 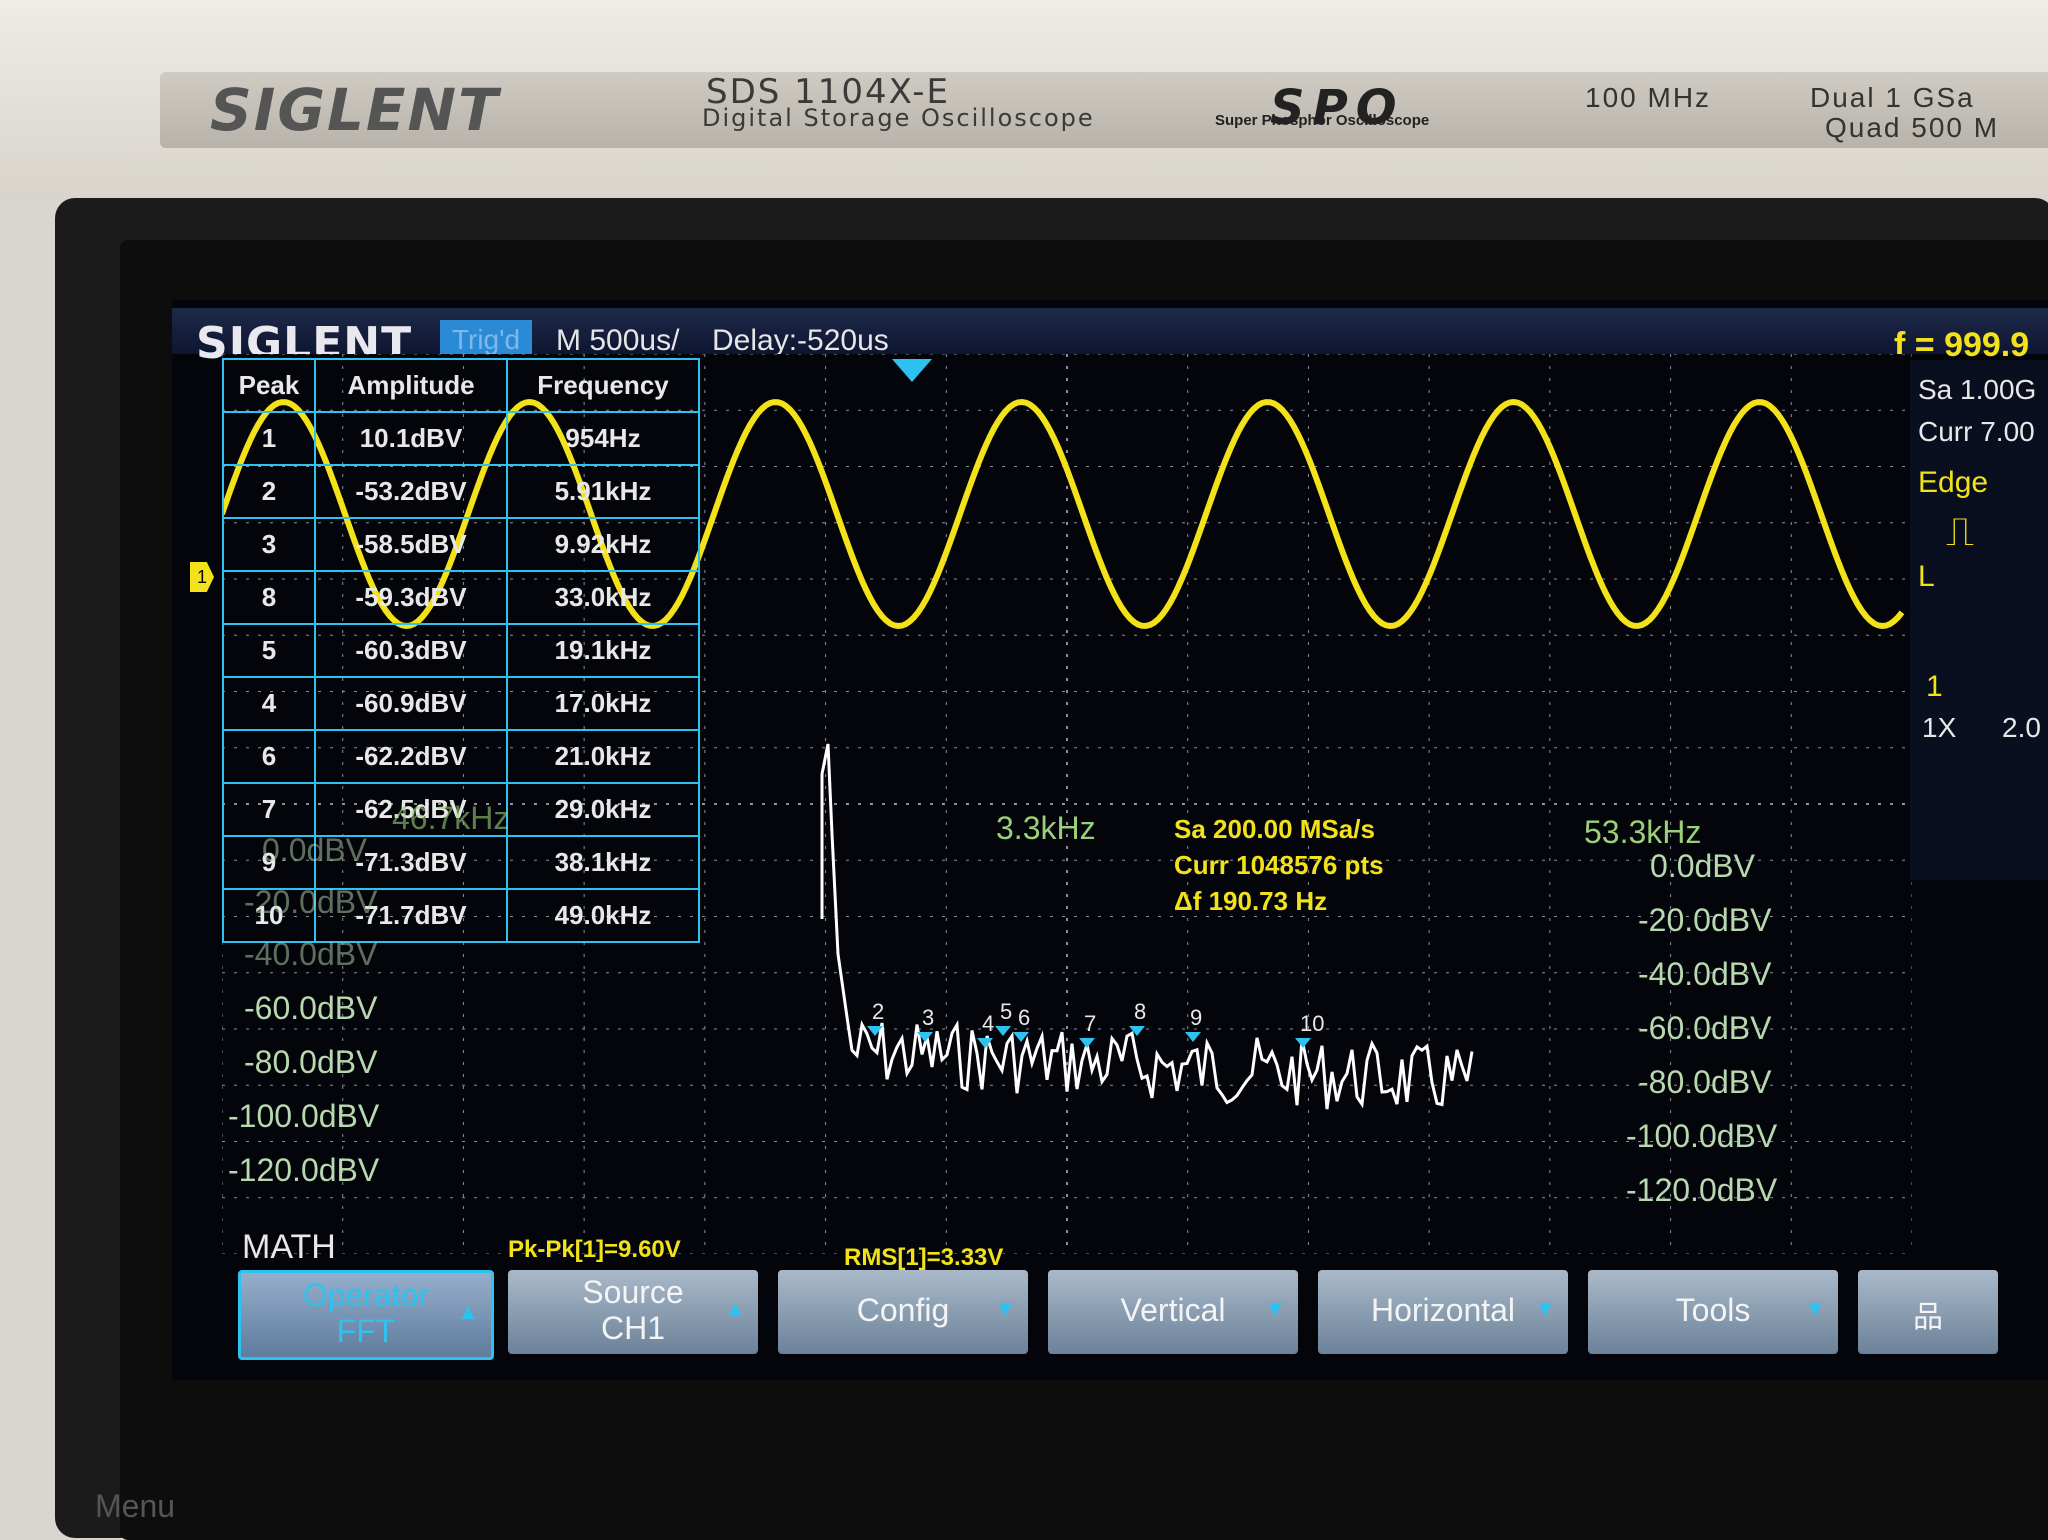 What do you see at coordinates (1046, 828) in the screenshot?
I see `fft-center-frequency: 3.3kHz` at bounding box center [1046, 828].